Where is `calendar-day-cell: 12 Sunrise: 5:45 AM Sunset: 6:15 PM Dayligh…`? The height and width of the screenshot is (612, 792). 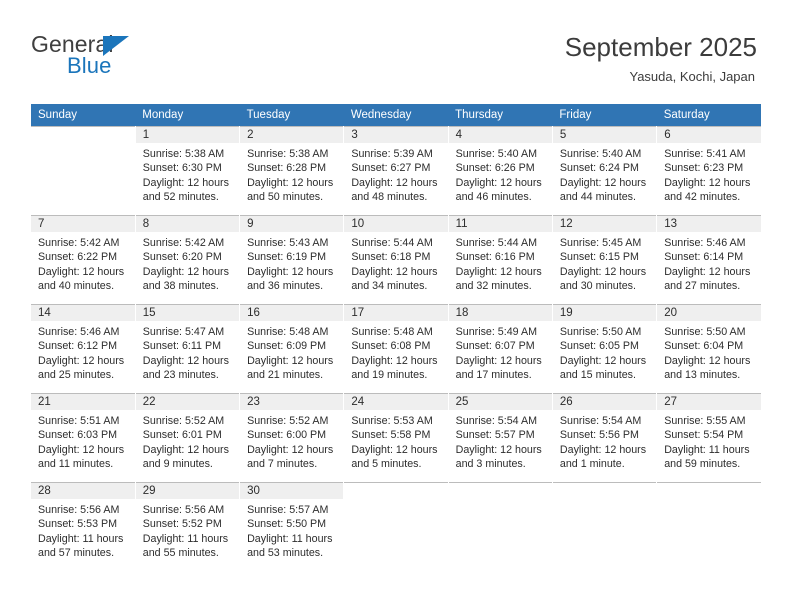 calendar-day-cell: 12 Sunrise: 5:45 AM Sunset: 6:15 PM Dayligh… is located at coordinates (605, 259).